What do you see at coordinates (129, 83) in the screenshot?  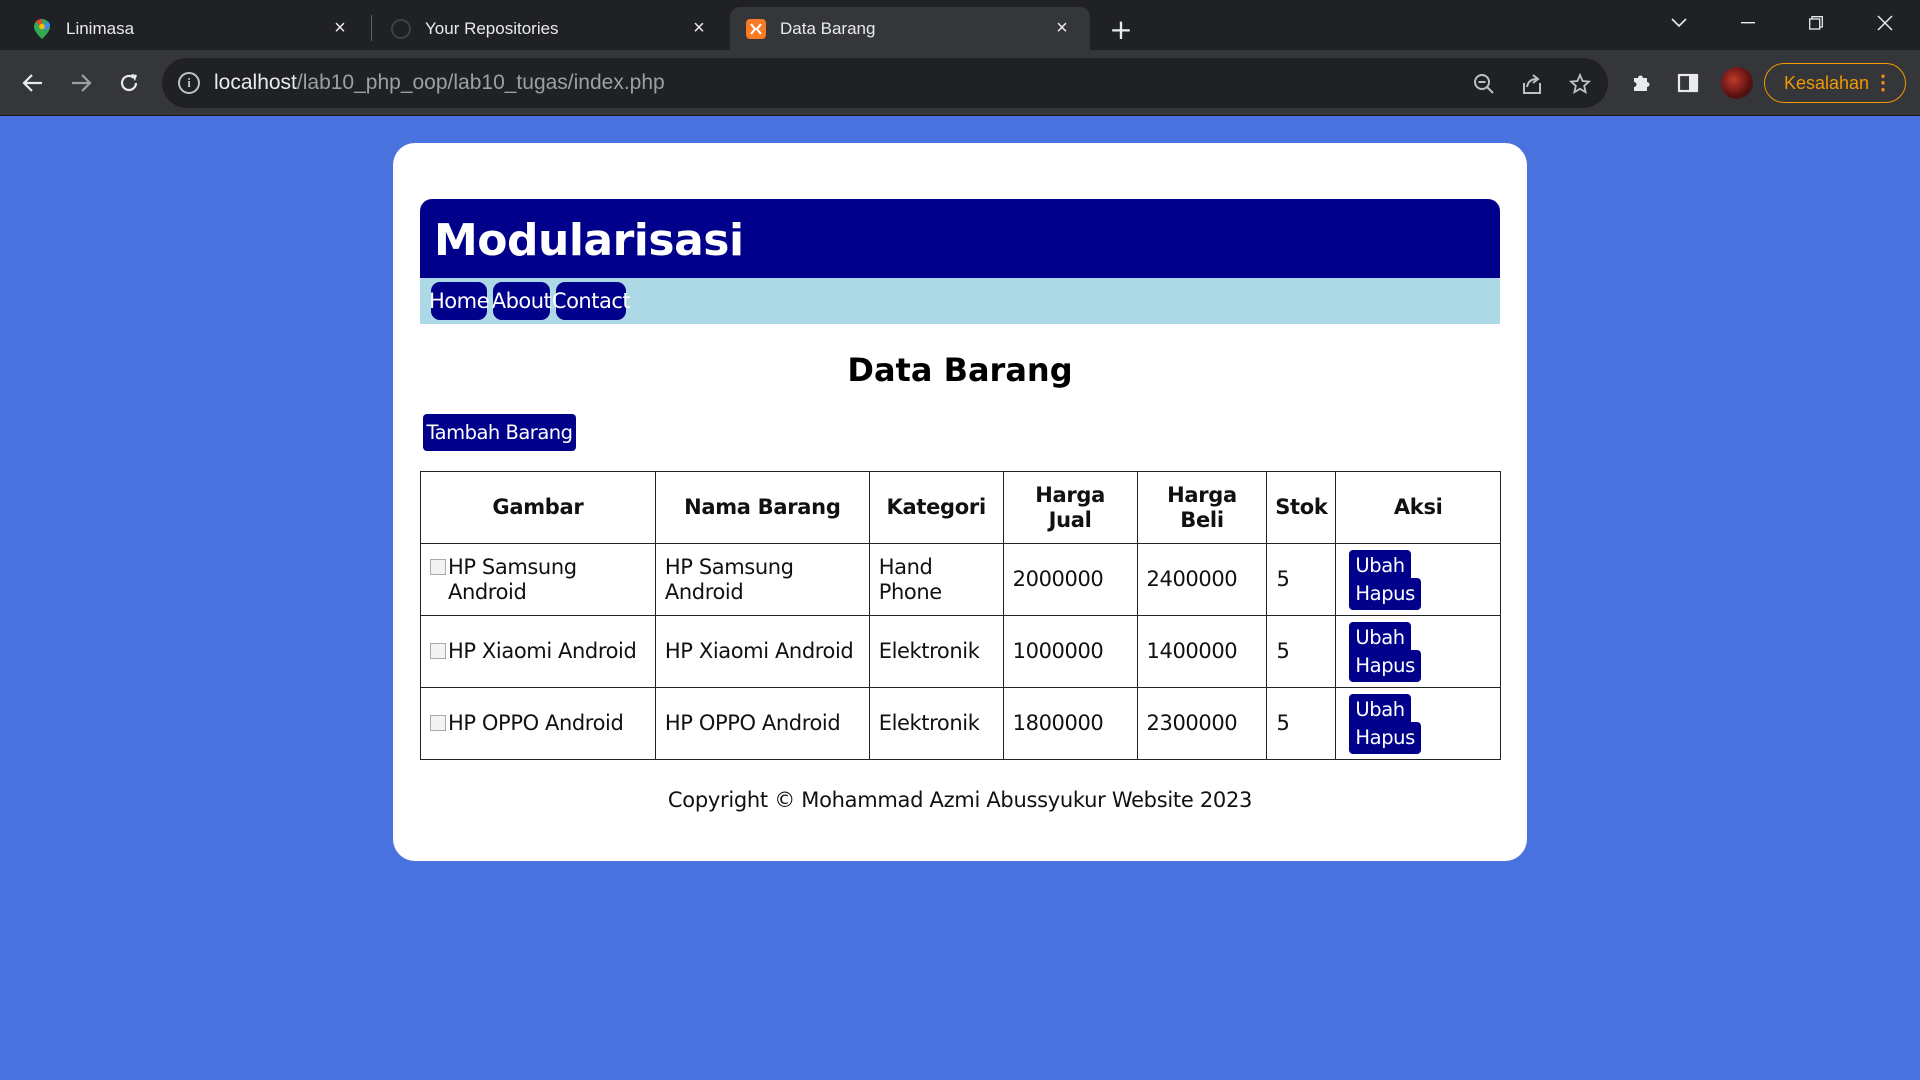 I see `reload-icon` at bounding box center [129, 83].